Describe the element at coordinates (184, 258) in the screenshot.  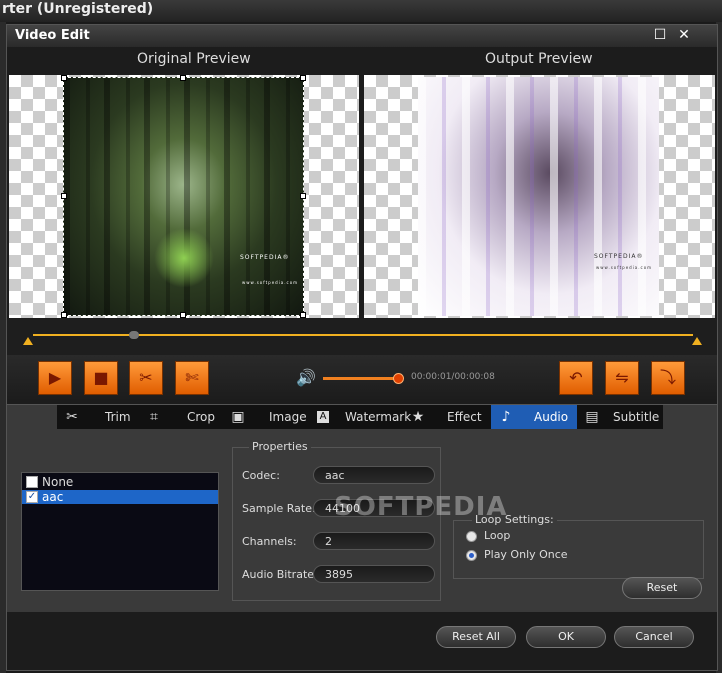
I see `forest-light` at that location.